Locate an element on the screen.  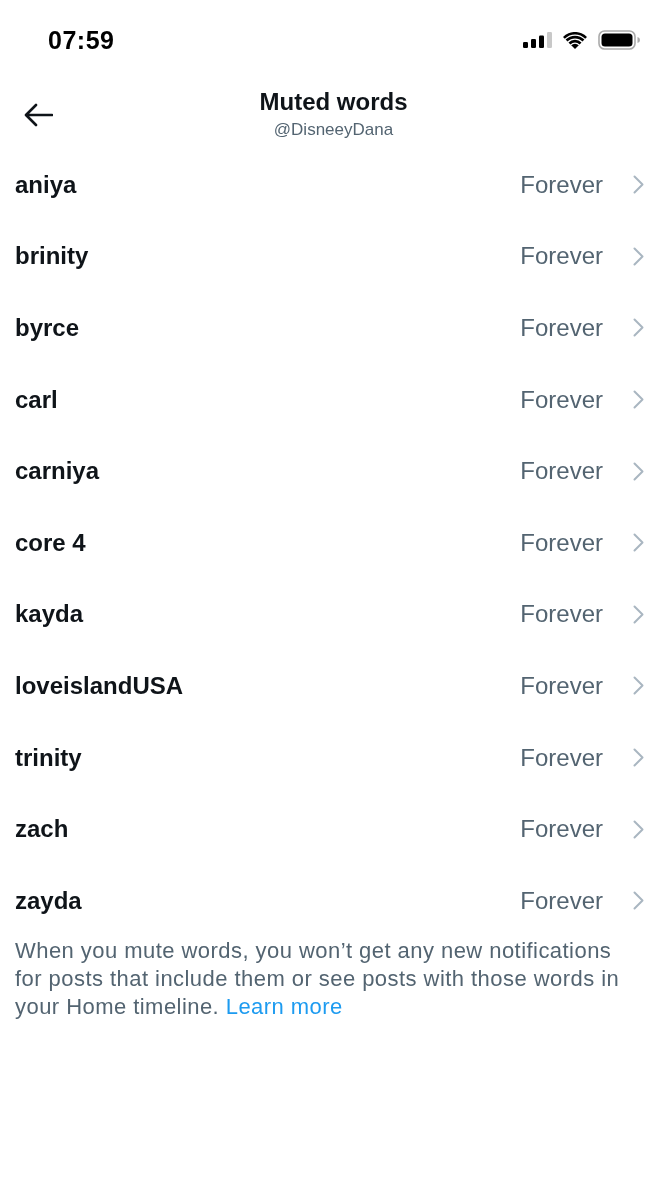
back-arrow-icon is located at coordinates (38, 114).